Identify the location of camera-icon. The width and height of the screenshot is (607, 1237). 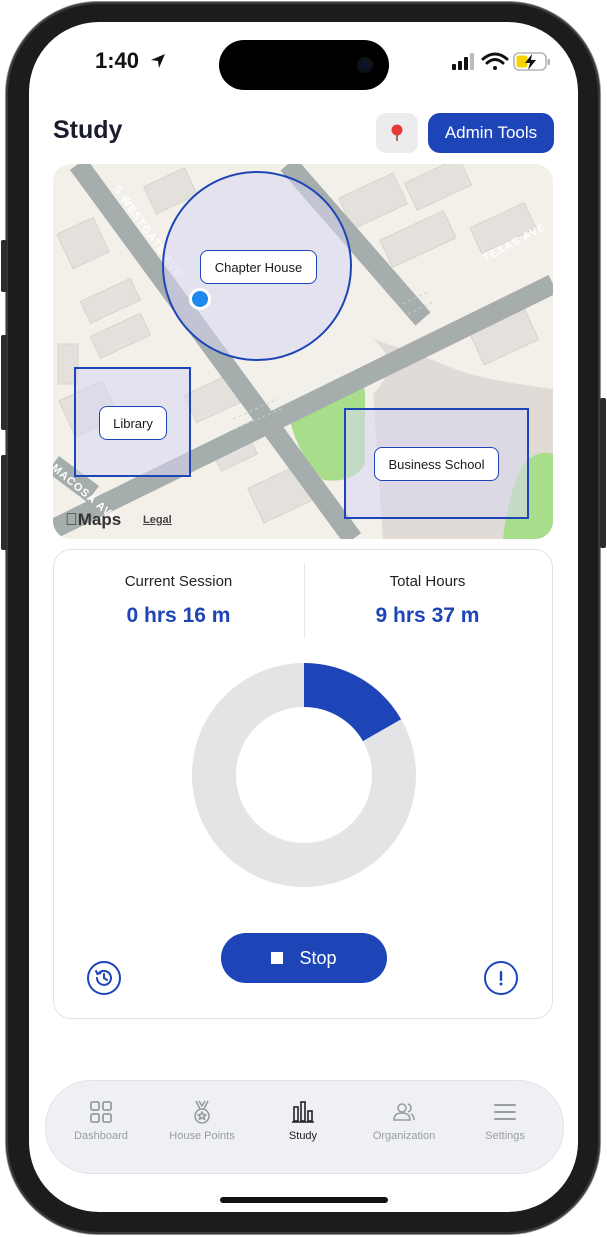
(365, 65).